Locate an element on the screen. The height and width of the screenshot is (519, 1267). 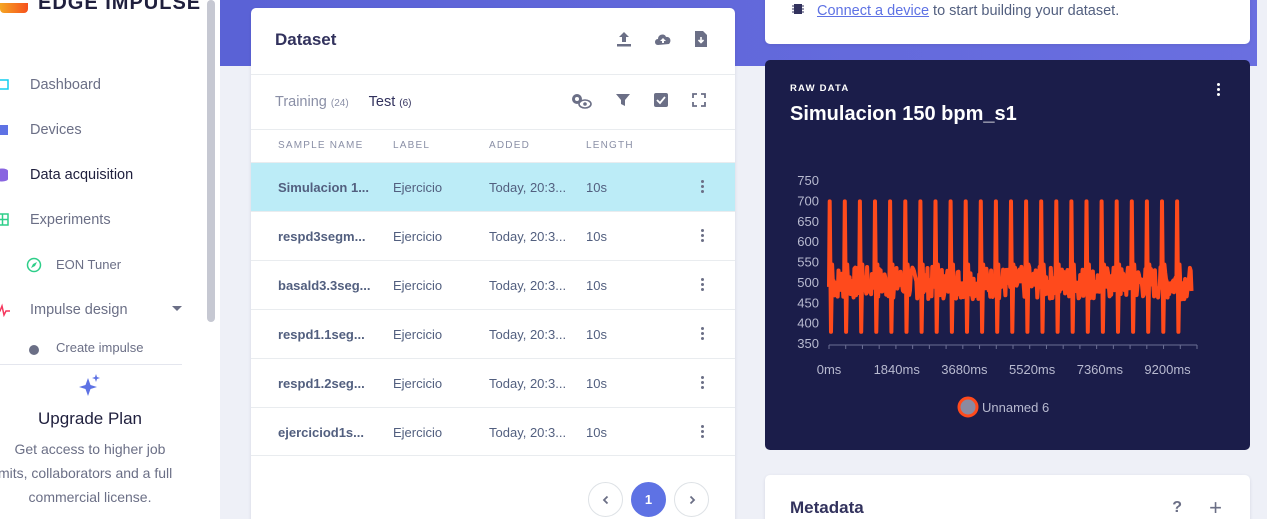
dataset-tabs: Training (24) Test (6) is located at coordinates (343, 102).